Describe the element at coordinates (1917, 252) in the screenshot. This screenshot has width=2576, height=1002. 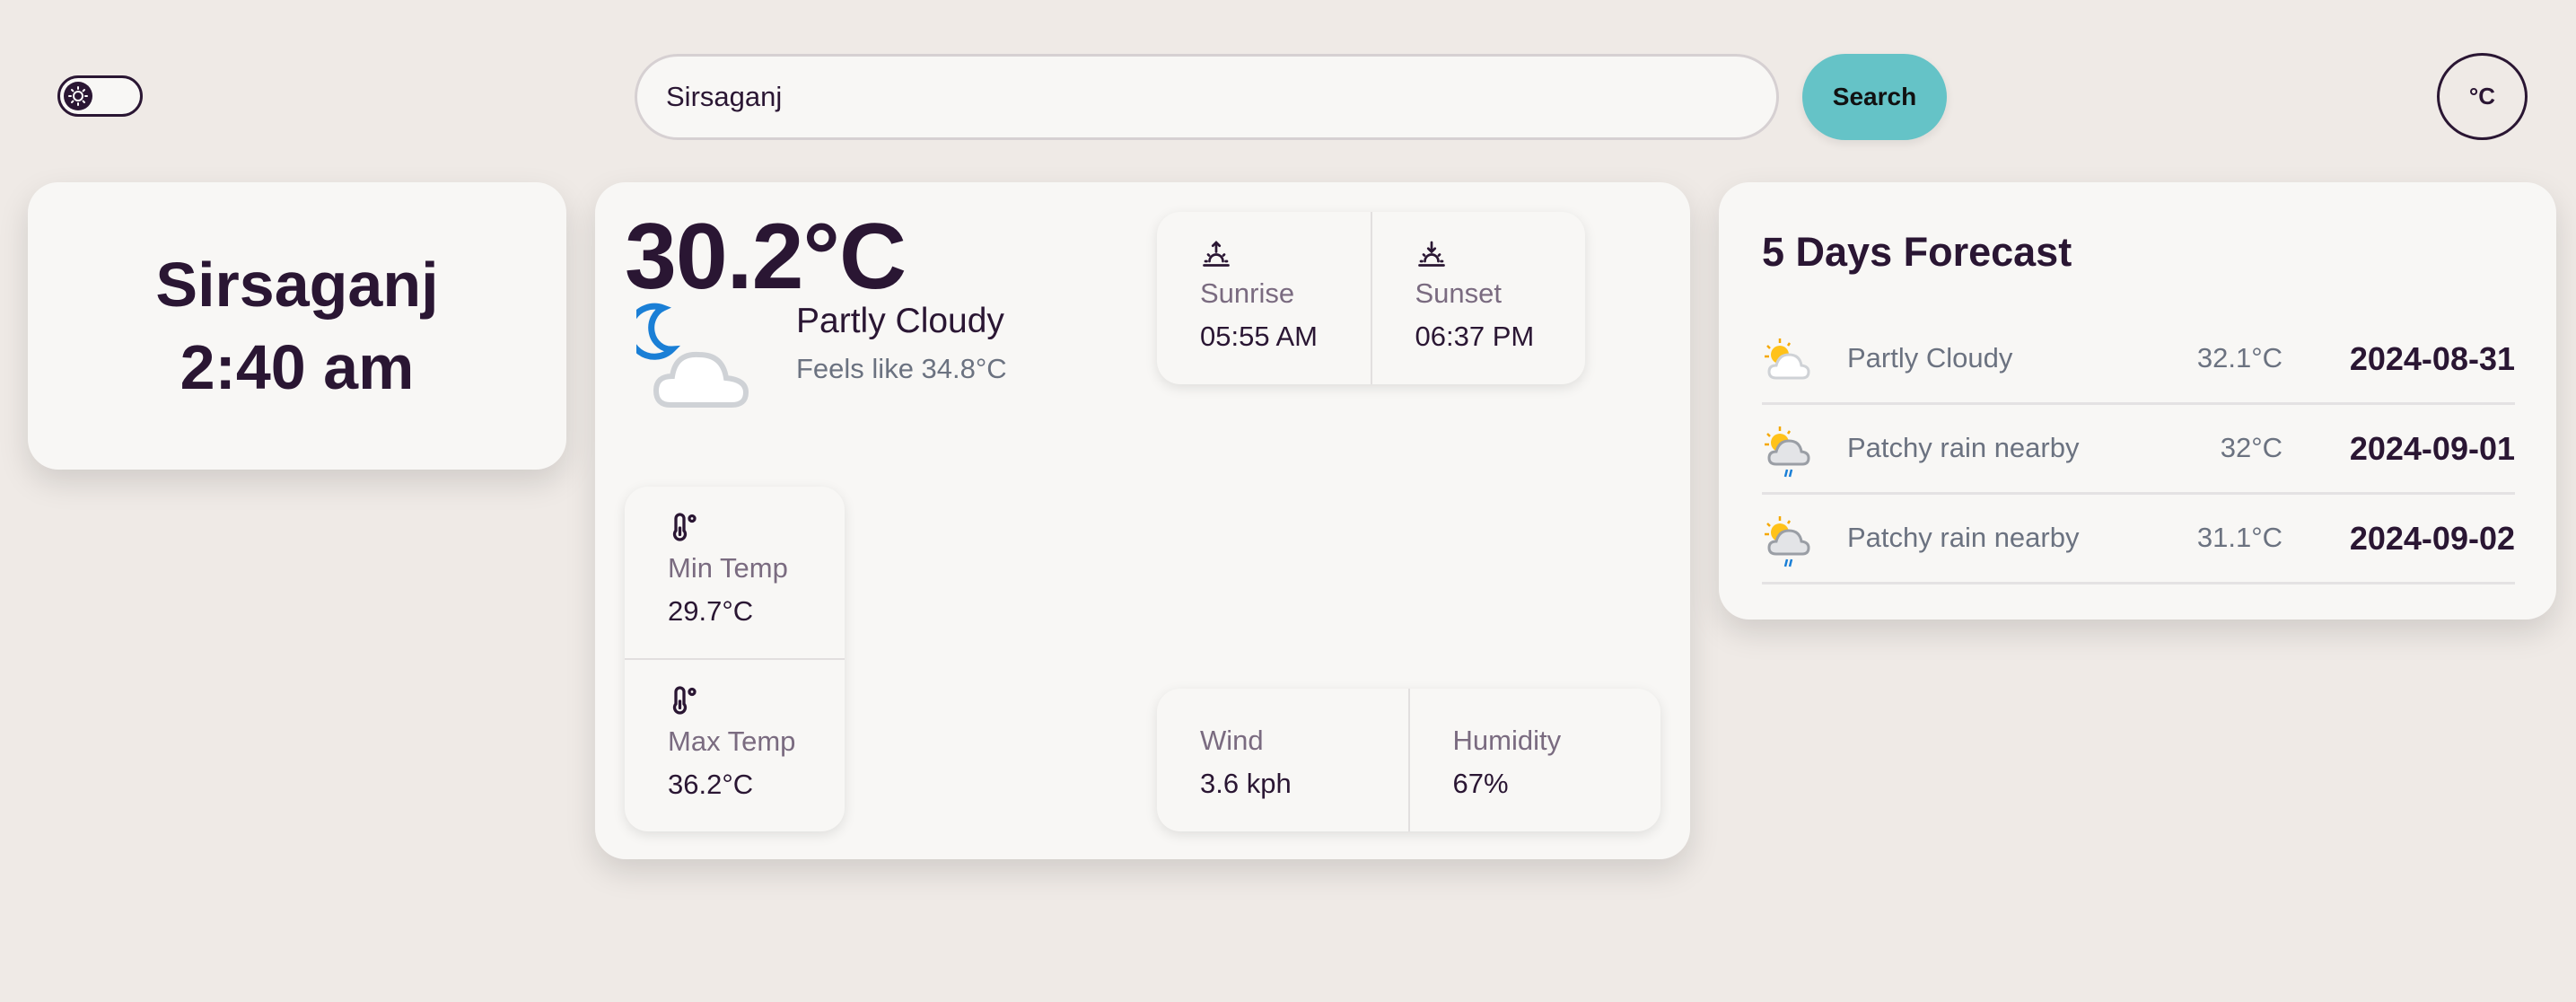
I see `forecast-title: 5 Days Forecast` at that location.